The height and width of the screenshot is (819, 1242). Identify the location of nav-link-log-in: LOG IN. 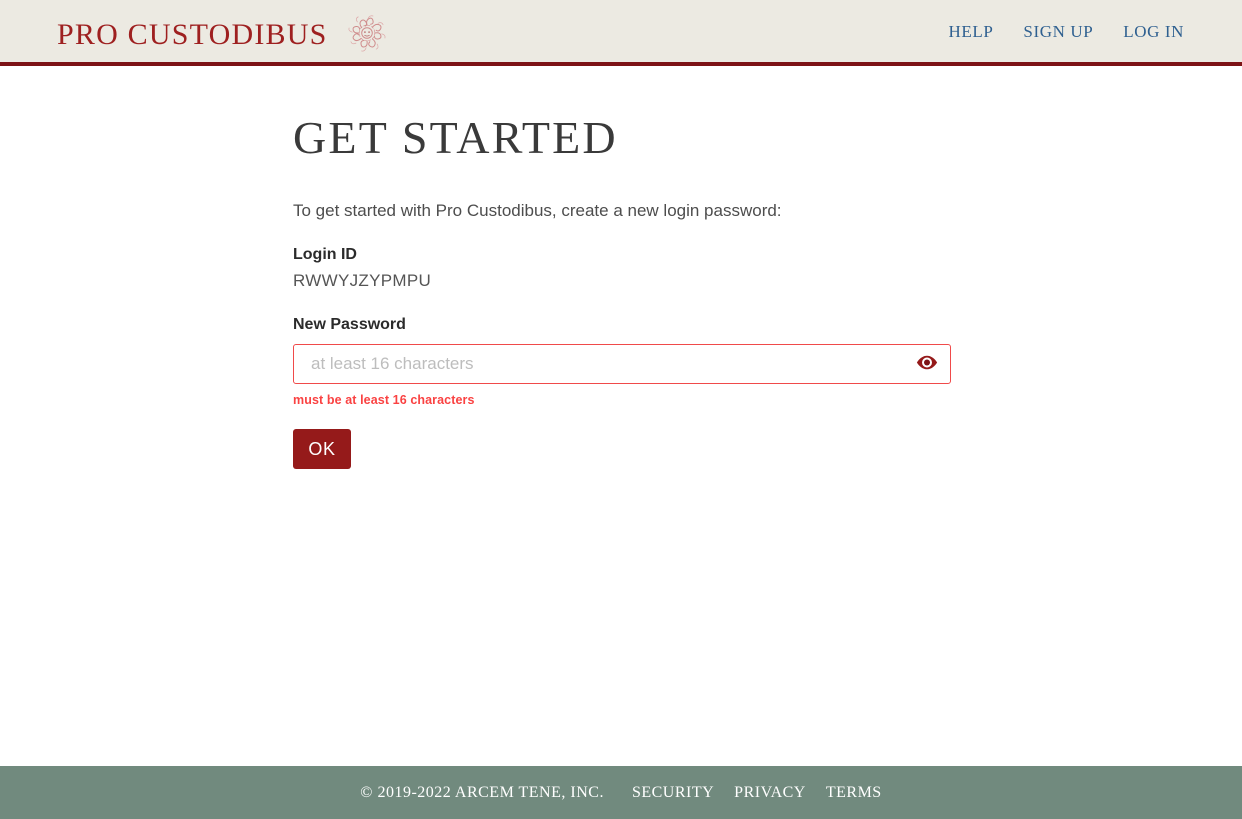
(1153, 32).